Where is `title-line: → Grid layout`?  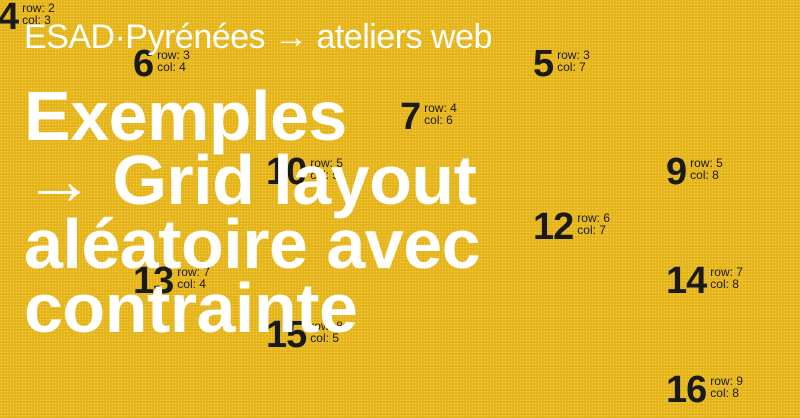
title-line: → Grid layout is located at coordinates (250, 180).